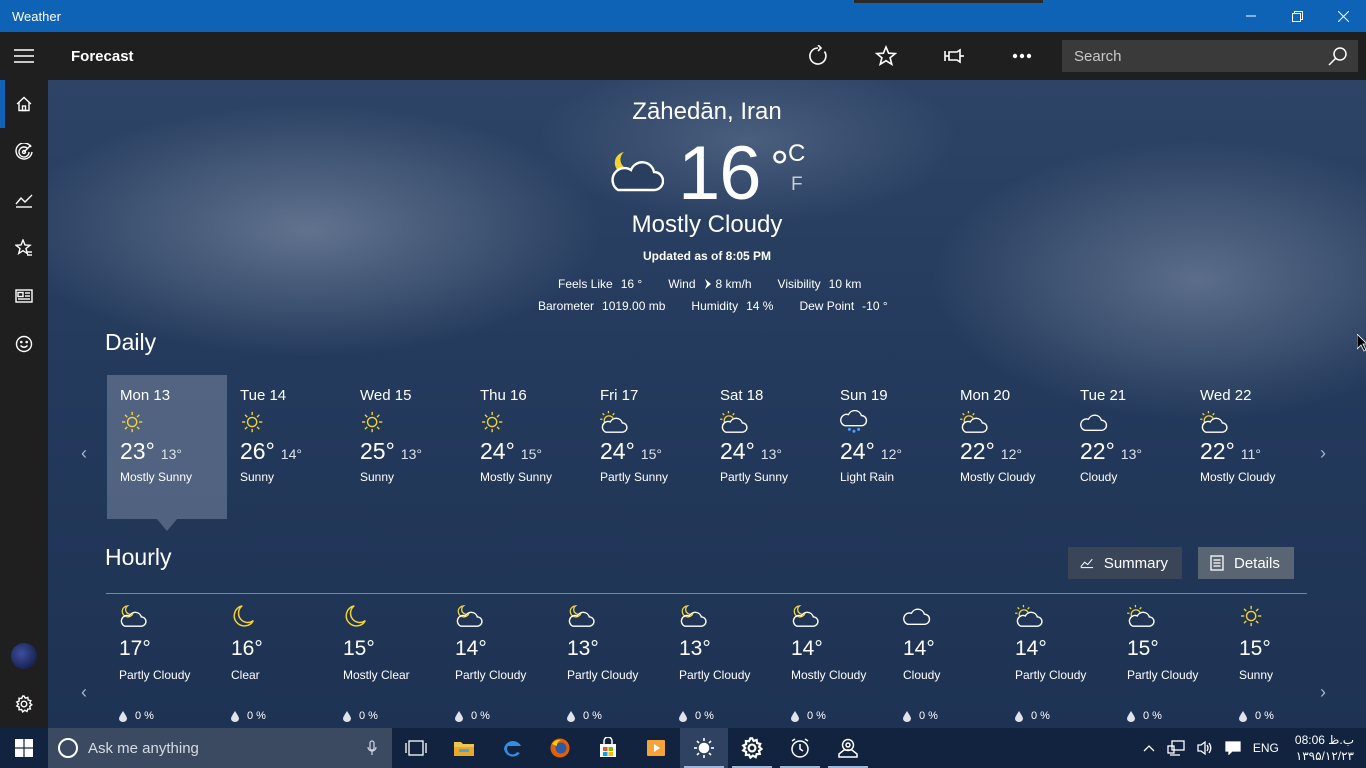  What do you see at coordinates (796, 154) in the screenshot?
I see `celsius-toggle: C` at bounding box center [796, 154].